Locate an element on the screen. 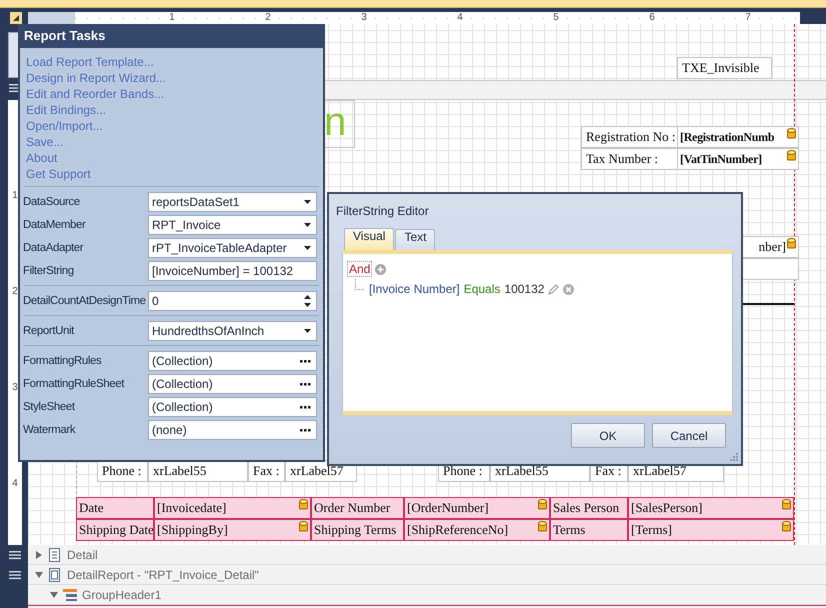  remove-icon is located at coordinates (568, 289).